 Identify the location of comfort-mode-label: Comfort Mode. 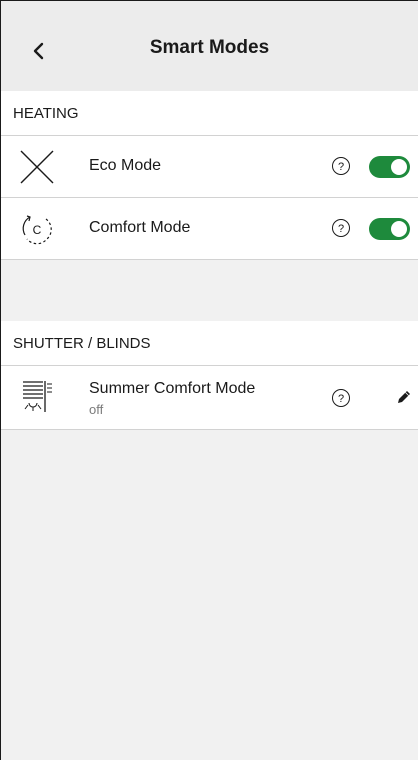
(140, 227).